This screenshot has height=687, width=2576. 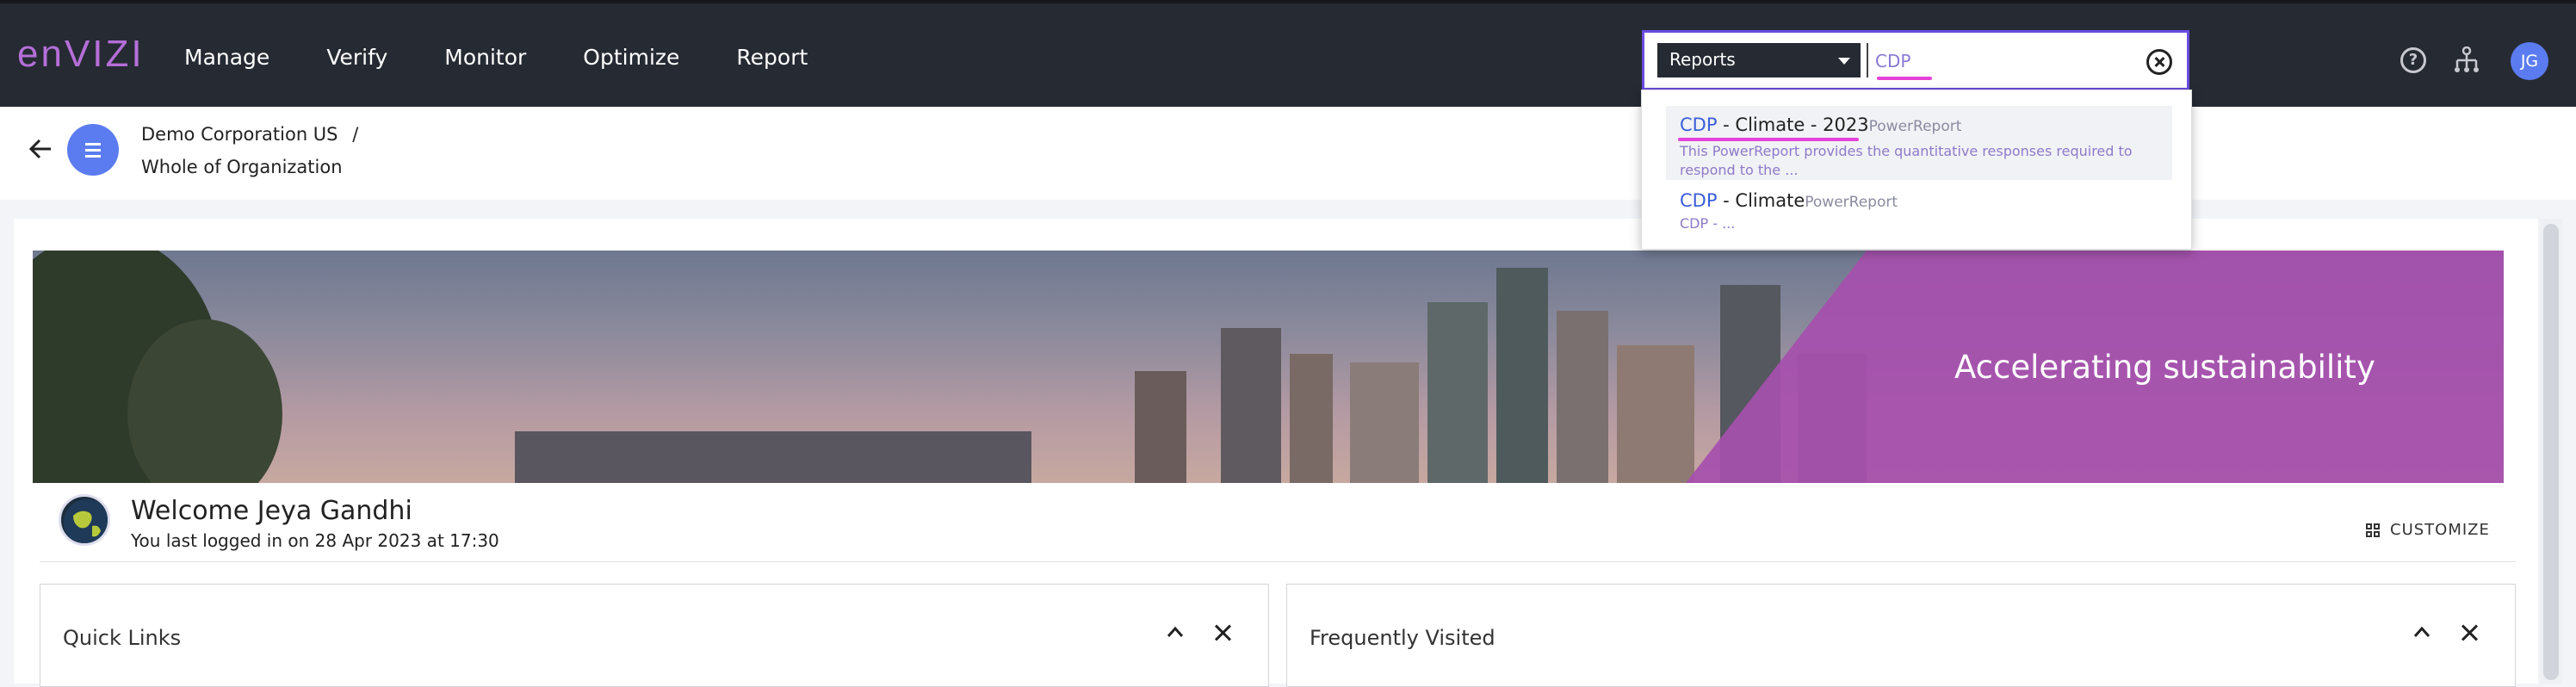 What do you see at coordinates (1793, 124) in the screenshot?
I see `result-rest: - Climate - 2023` at bounding box center [1793, 124].